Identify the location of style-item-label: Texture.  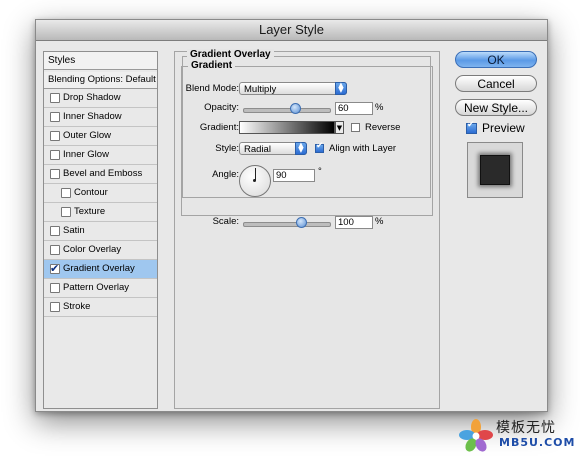
(90, 211).